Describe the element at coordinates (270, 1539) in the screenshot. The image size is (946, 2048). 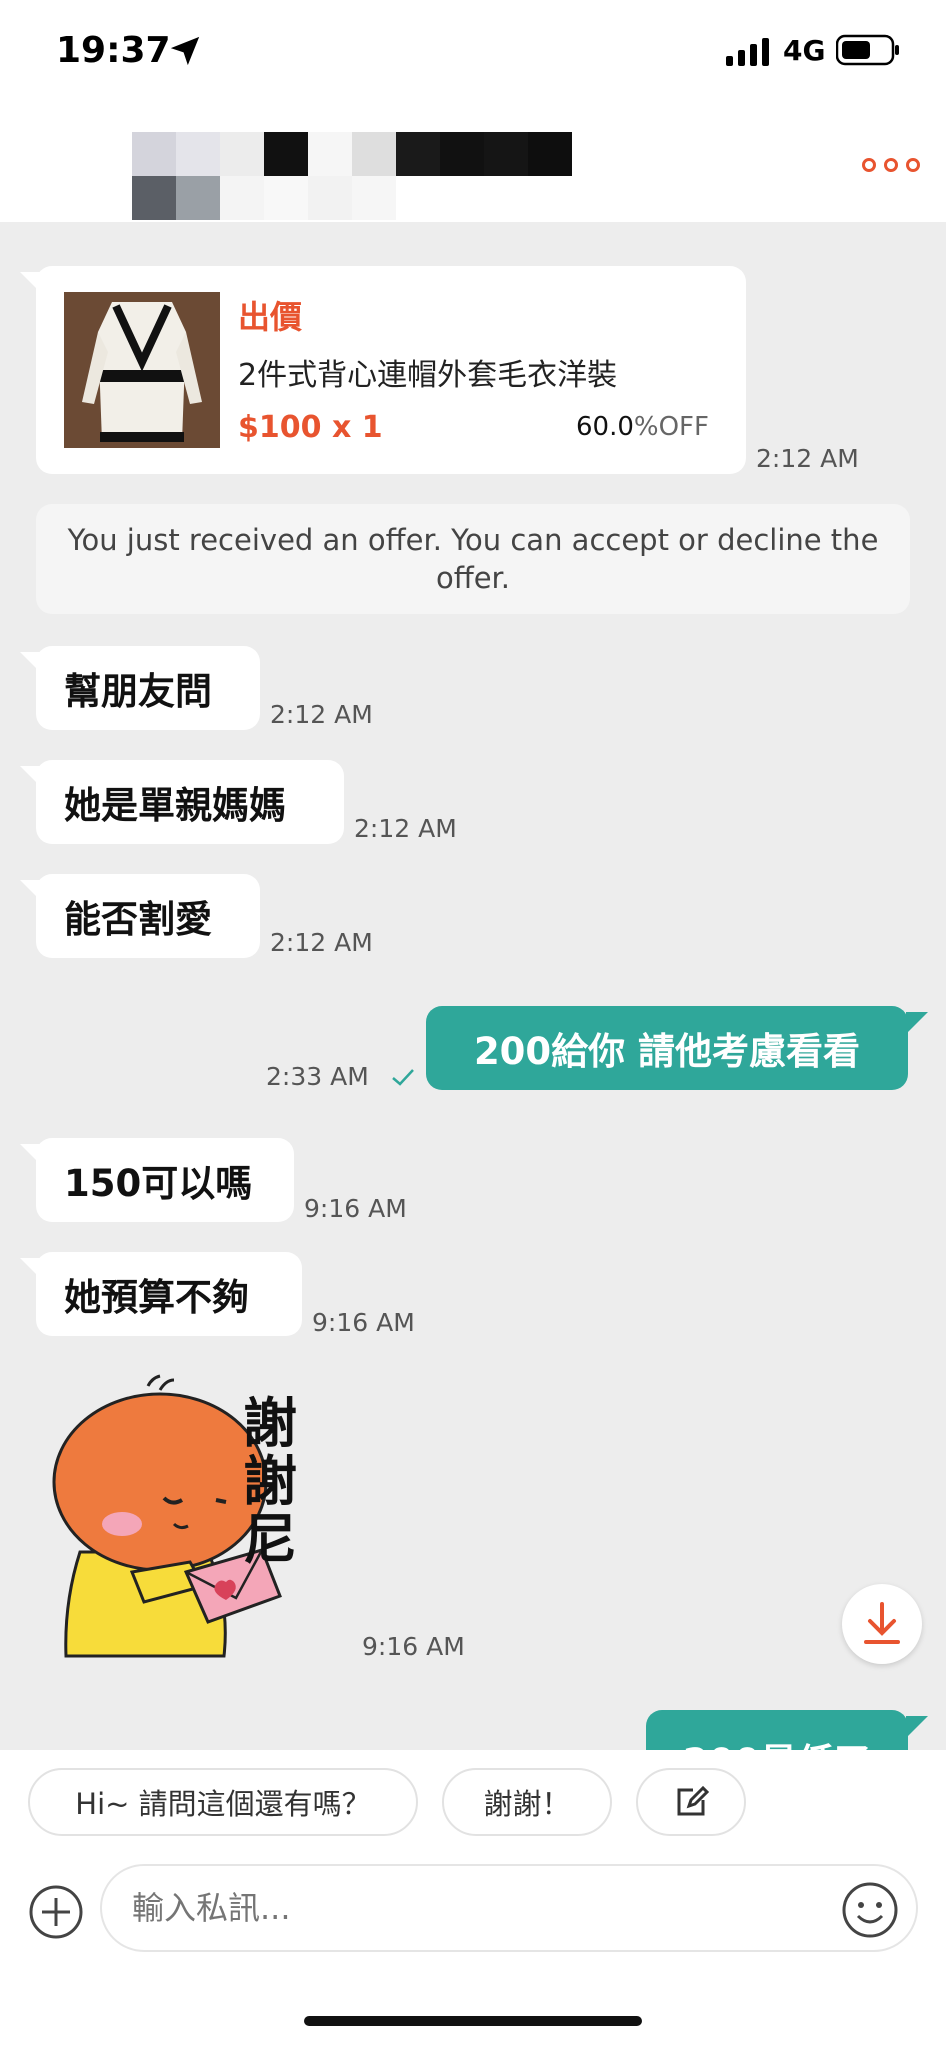
I see `svg-text: 尼` at that location.